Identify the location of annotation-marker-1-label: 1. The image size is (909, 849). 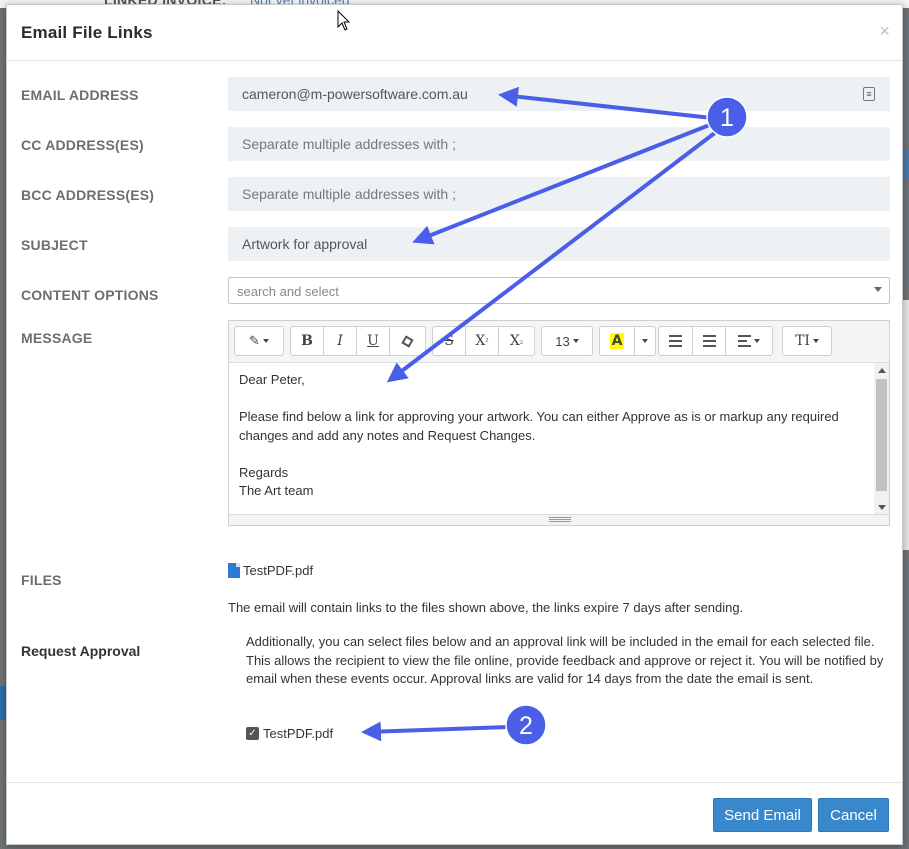
(727, 118).